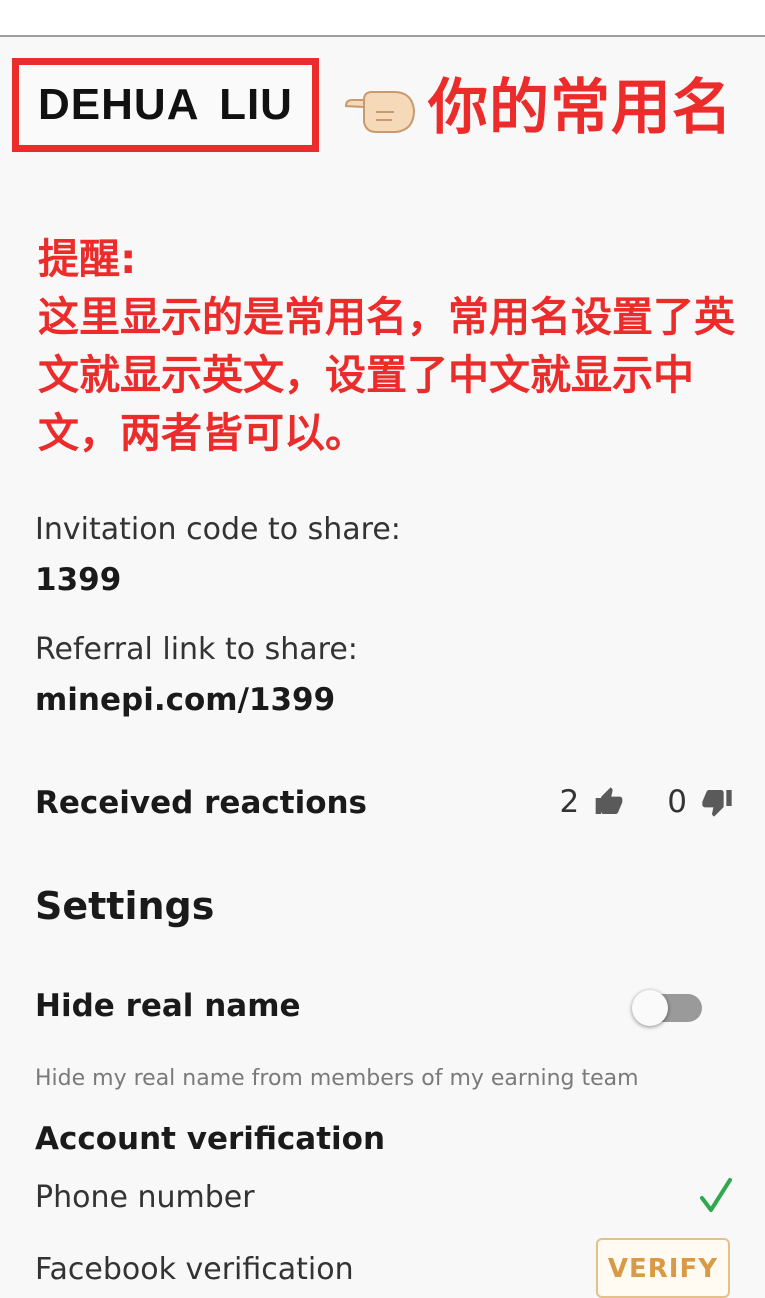 Image resolution: width=765 pixels, height=1298 pixels. Describe the element at coordinates (210, 1139) in the screenshot. I see `account-verification-heading: Account verification` at that location.